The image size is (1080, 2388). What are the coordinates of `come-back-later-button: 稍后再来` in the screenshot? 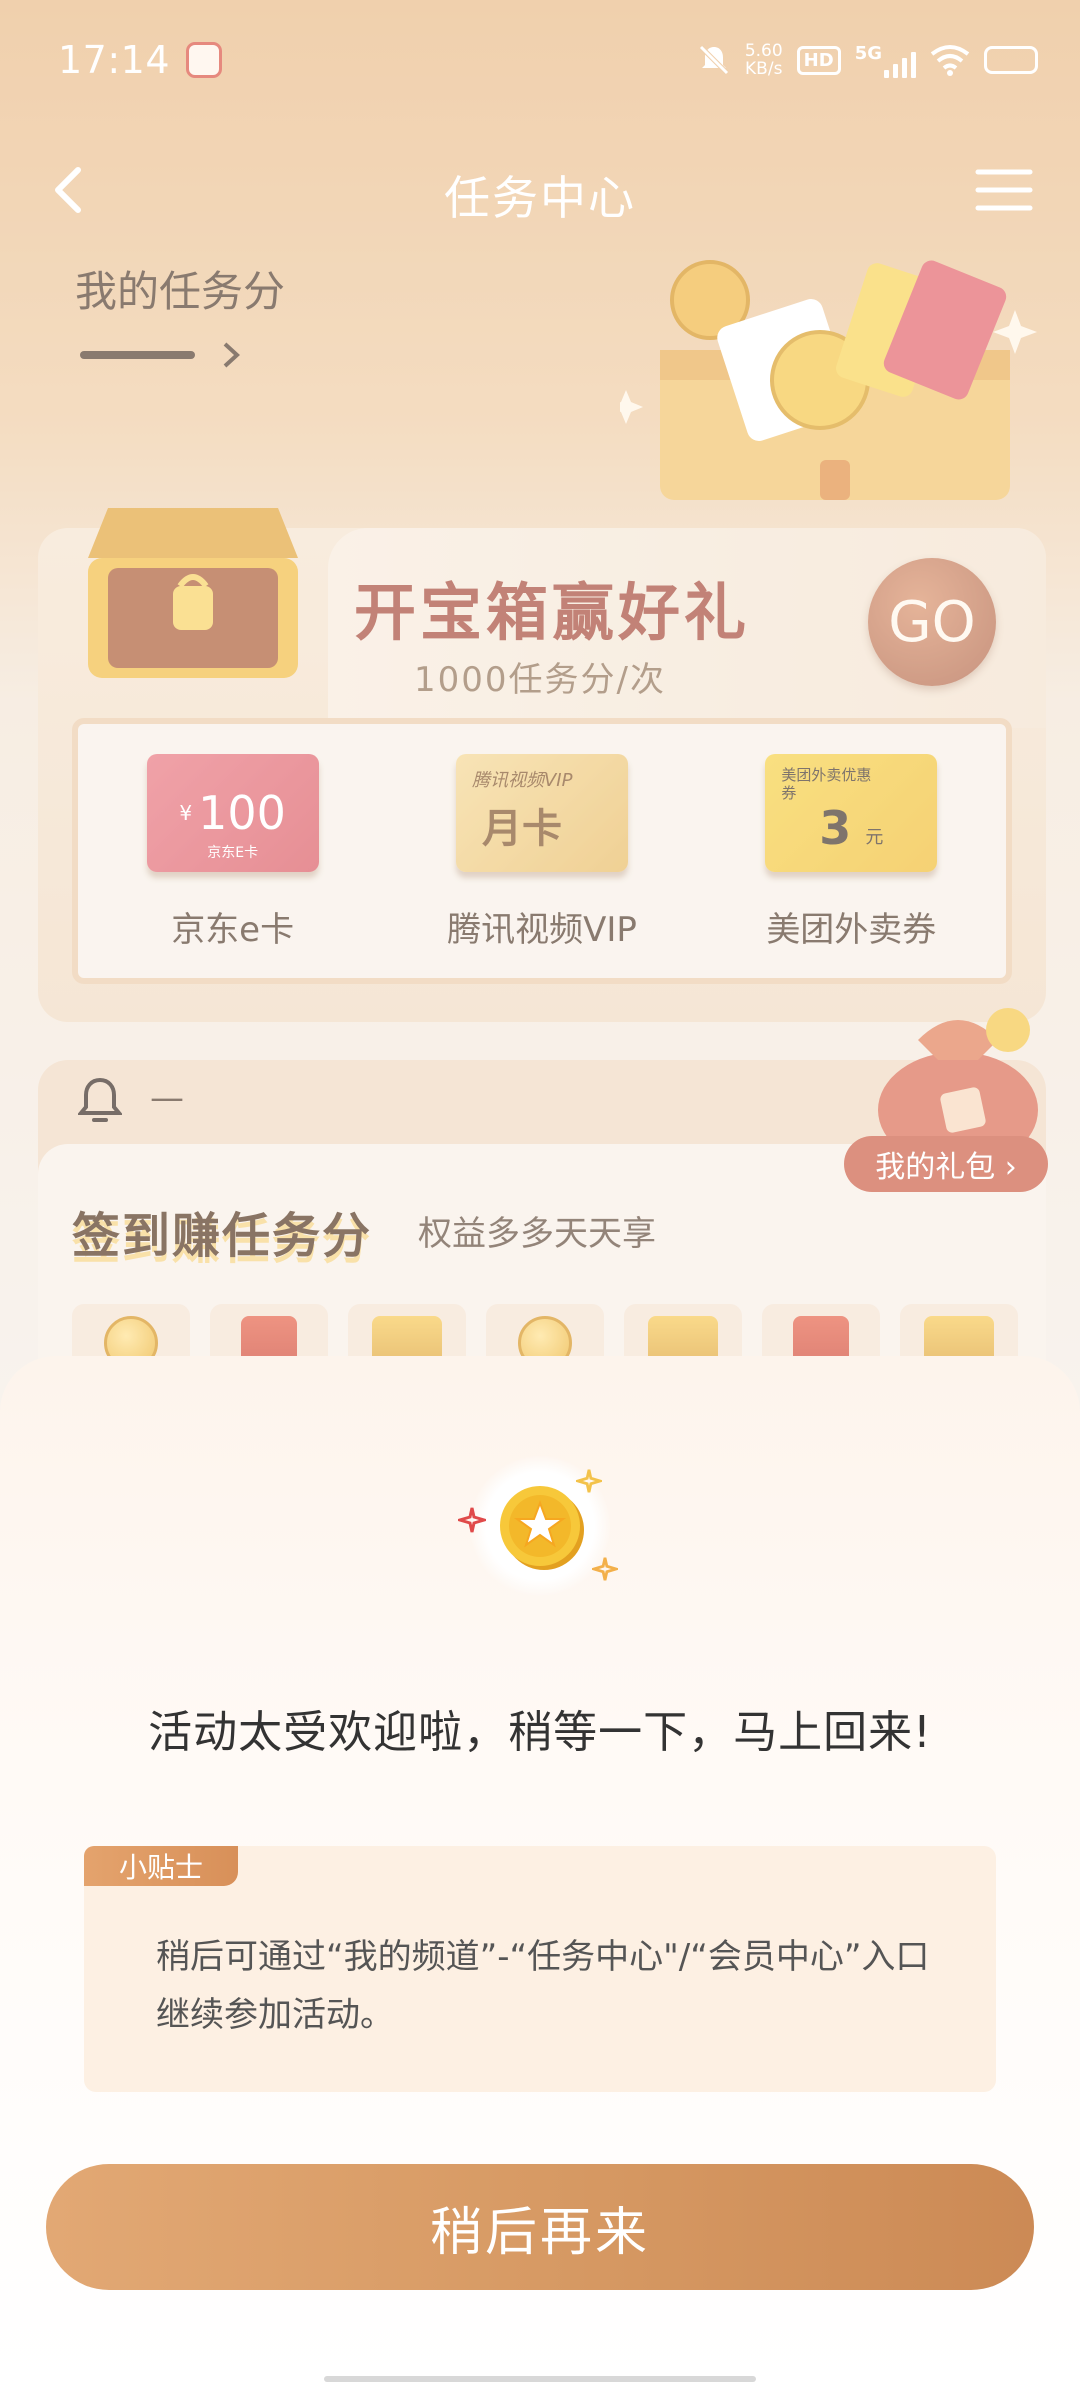 It's located at (540, 2227).